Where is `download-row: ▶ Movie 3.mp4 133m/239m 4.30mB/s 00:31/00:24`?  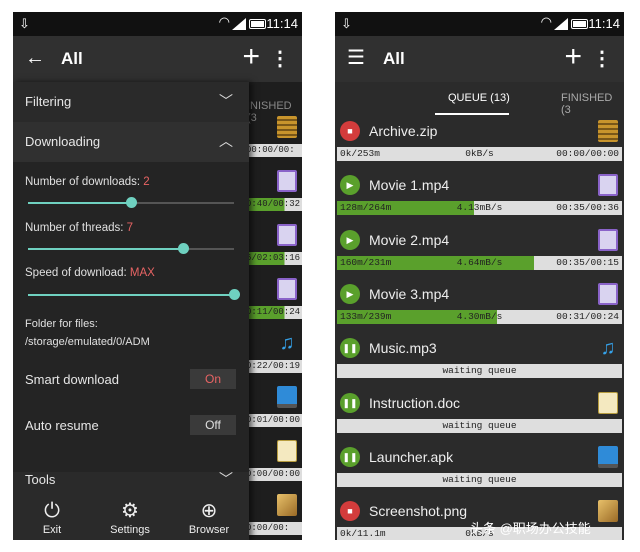
download-row: ▶ Movie 3.mp4 133m/239m 4.30mB/s 00:31/00:24 is located at coordinates (479, 306).